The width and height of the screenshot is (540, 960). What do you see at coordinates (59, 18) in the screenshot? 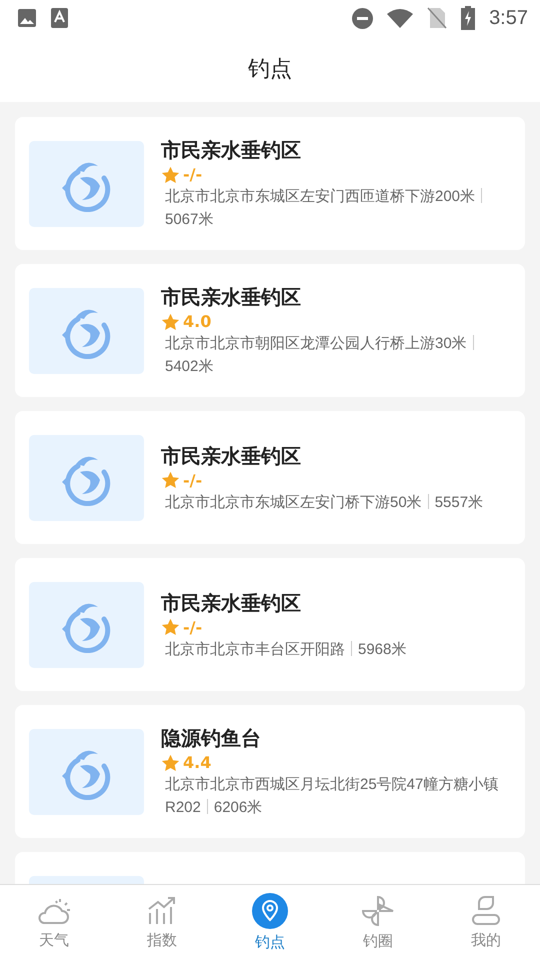
I see `font-icon` at bounding box center [59, 18].